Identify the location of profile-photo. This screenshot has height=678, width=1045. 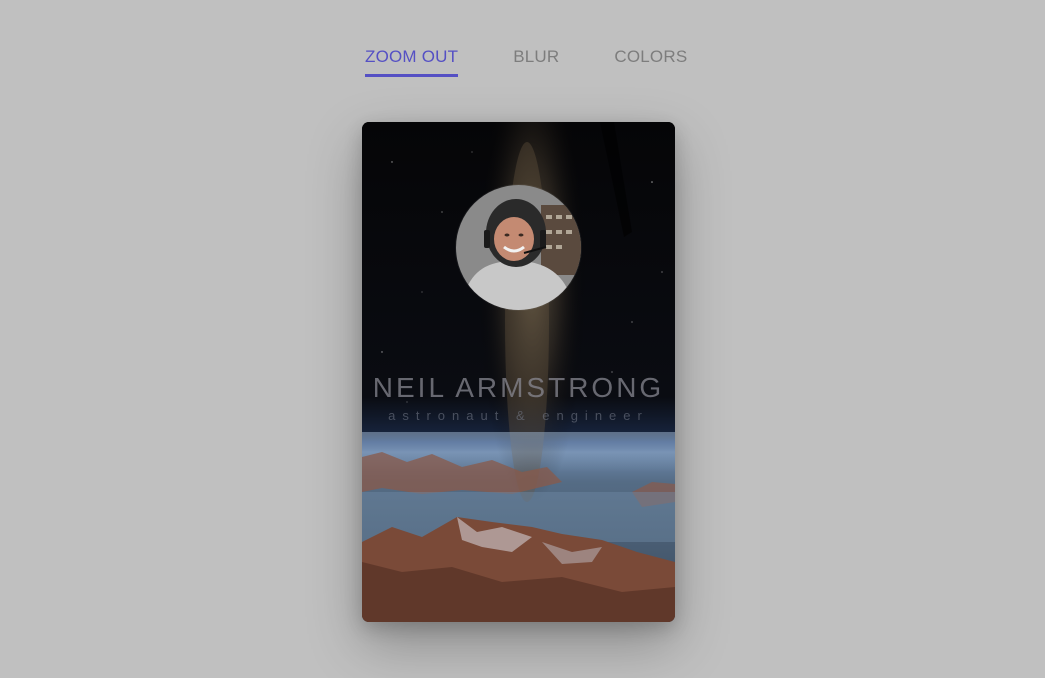
(518, 247).